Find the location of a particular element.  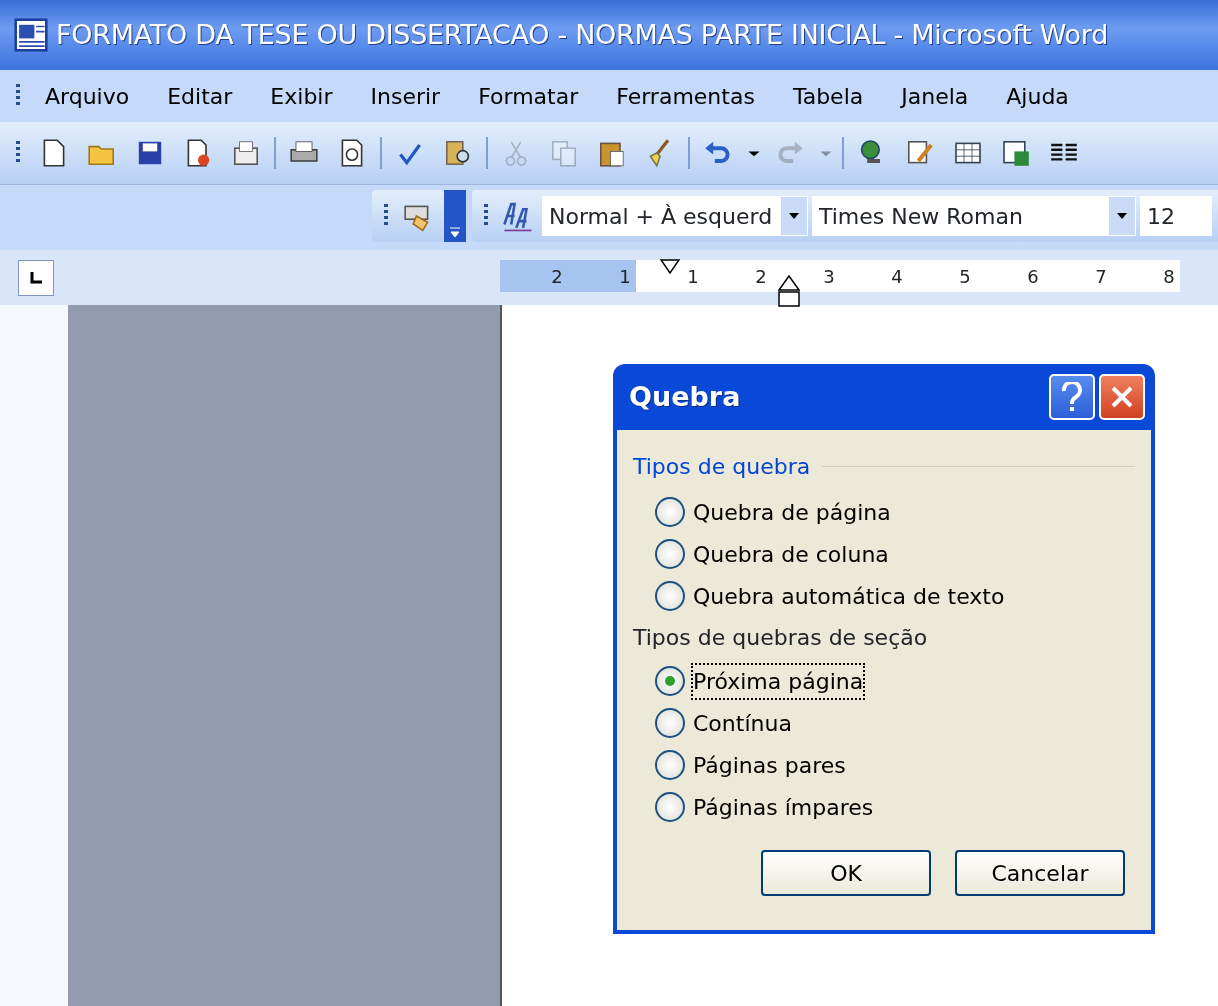

ruler-number: 3 is located at coordinates (829, 276).